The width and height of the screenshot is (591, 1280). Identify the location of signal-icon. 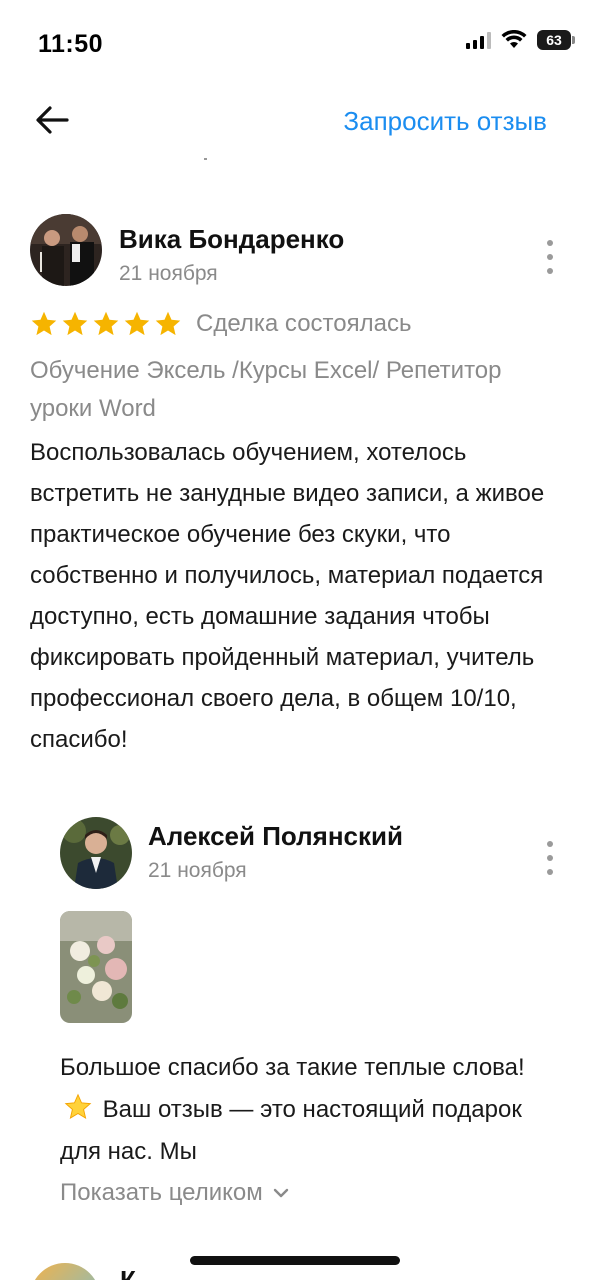
(478, 40).